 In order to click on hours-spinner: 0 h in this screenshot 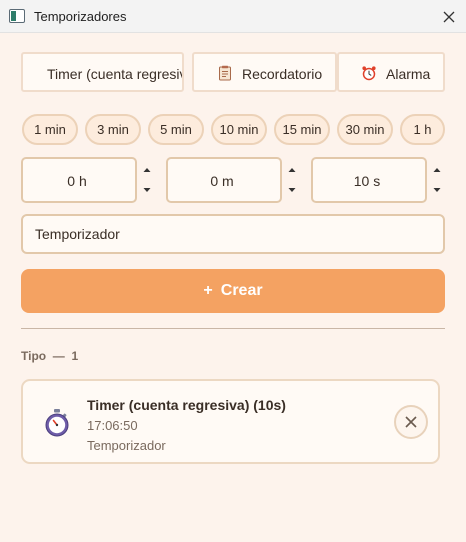, I will do `click(79, 180)`.